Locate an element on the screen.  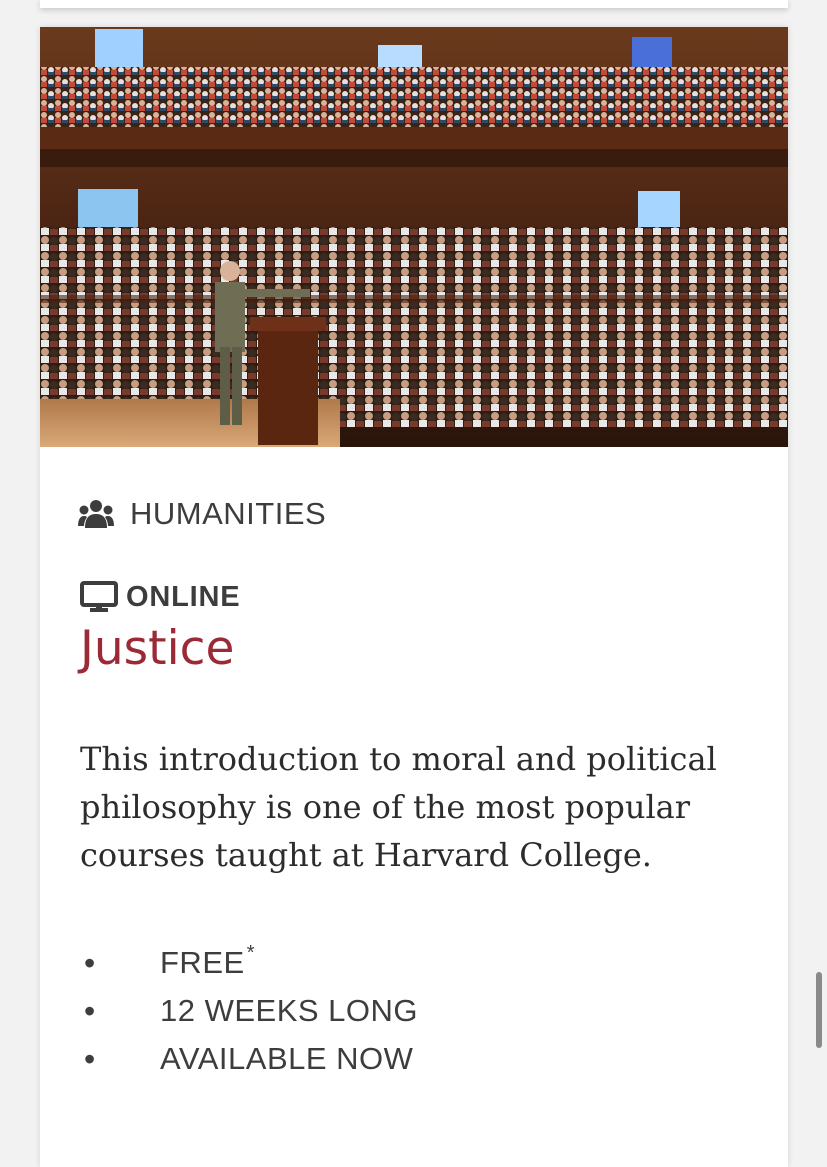
course-title-link: Justice is located at coordinates (157, 648).